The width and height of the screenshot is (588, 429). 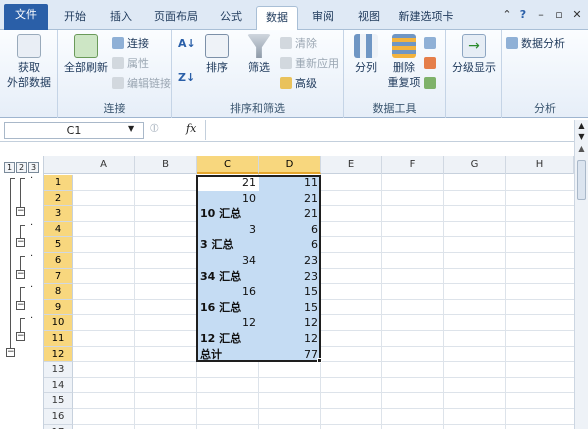 What do you see at coordinates (290, 214) in the screenshot?
I see `cell-d3: 21` at bounding box center [290, 214].